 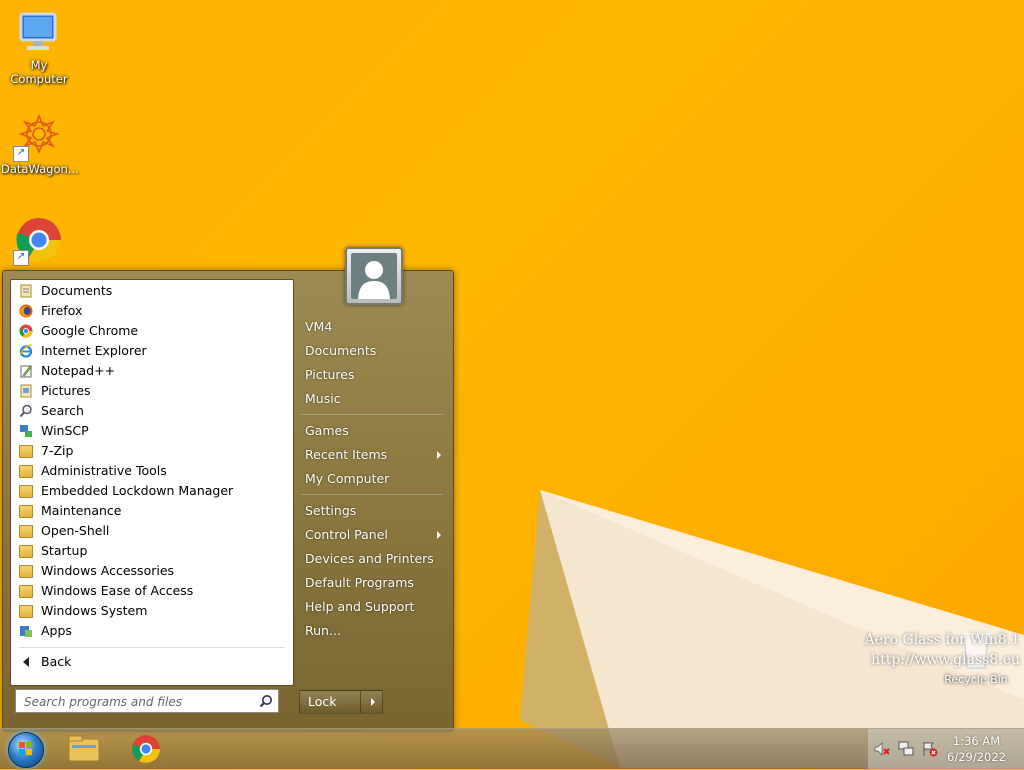 I want to click on submenu-arrow-icon, so click(x=439, y=535).